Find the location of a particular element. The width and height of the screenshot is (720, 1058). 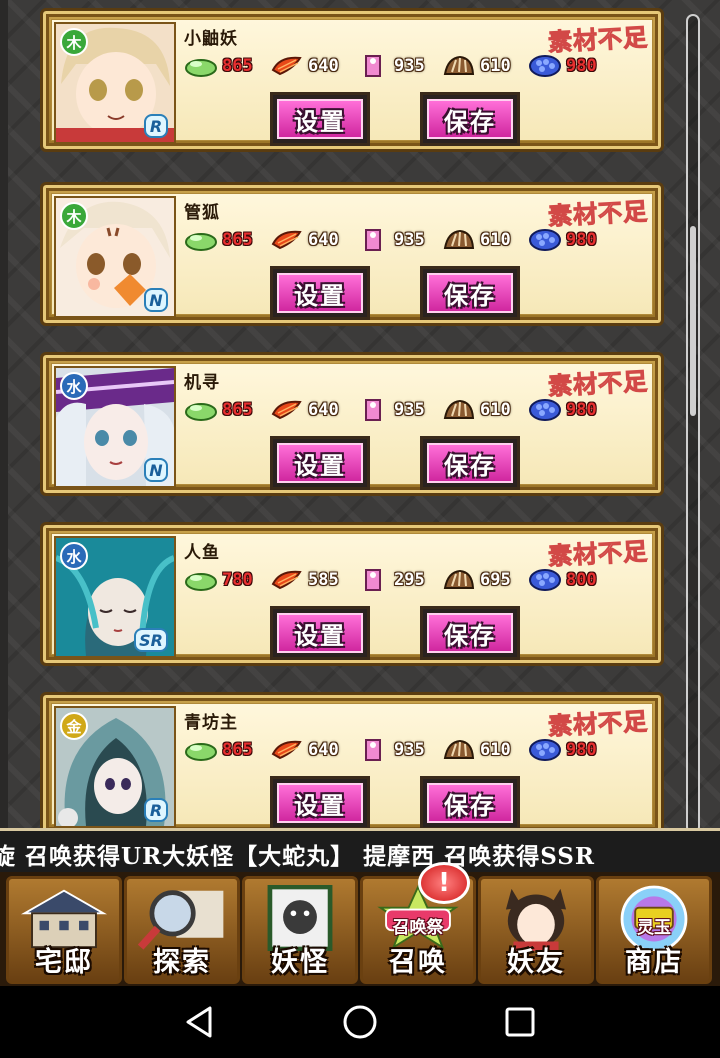

scrollbar is located at coordinates (693, 424).